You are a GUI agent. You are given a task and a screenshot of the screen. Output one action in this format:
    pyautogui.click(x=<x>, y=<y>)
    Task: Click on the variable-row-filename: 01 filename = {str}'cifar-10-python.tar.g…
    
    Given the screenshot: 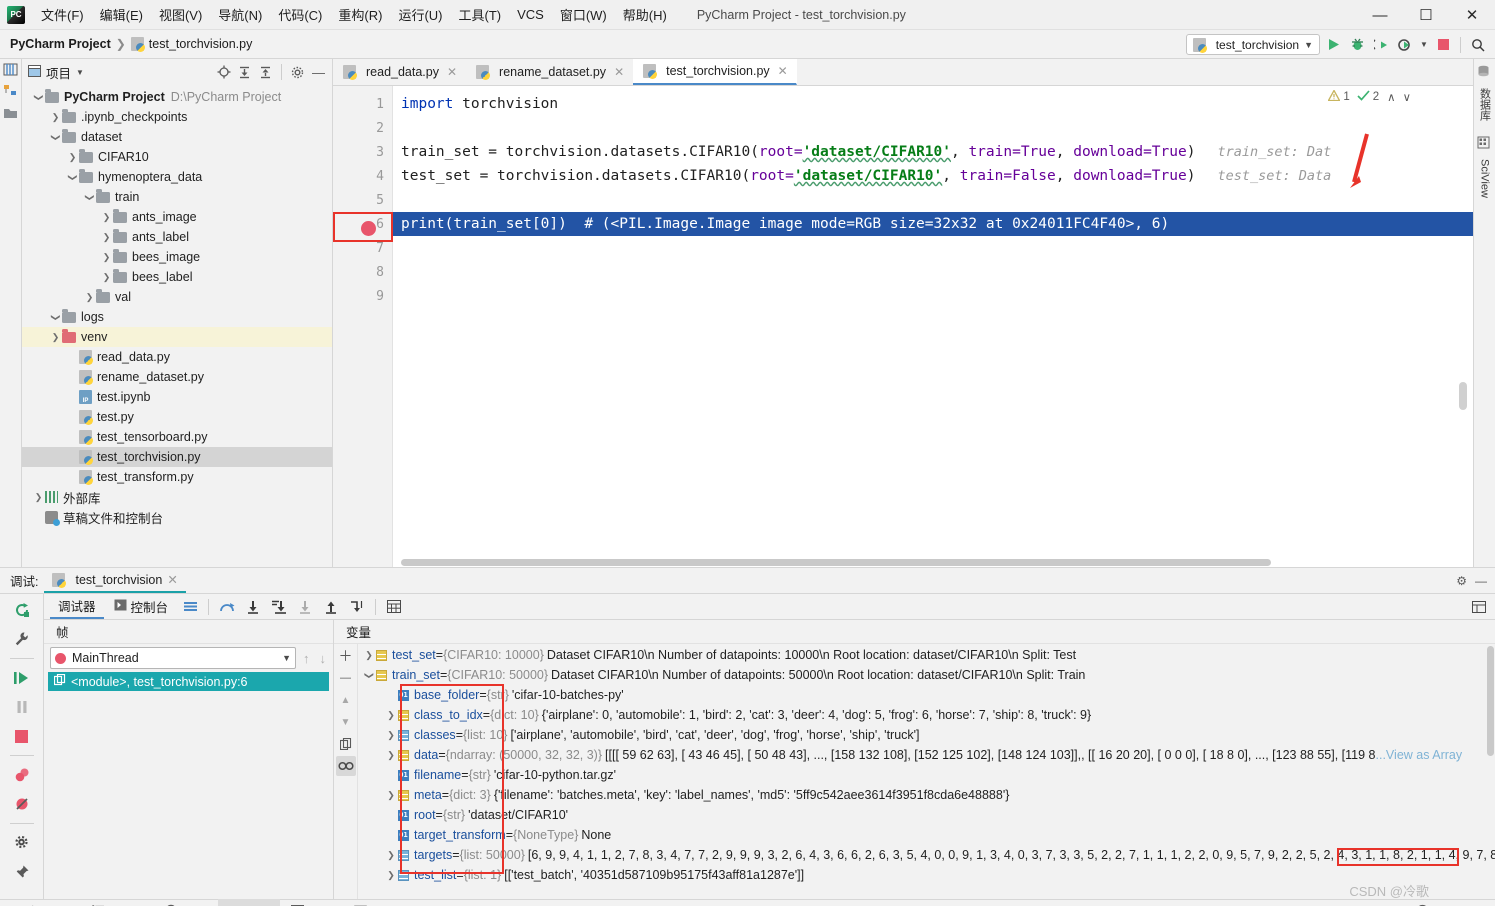 What is the action you would take?
    pyautogui.click(x=926, y=775)
    